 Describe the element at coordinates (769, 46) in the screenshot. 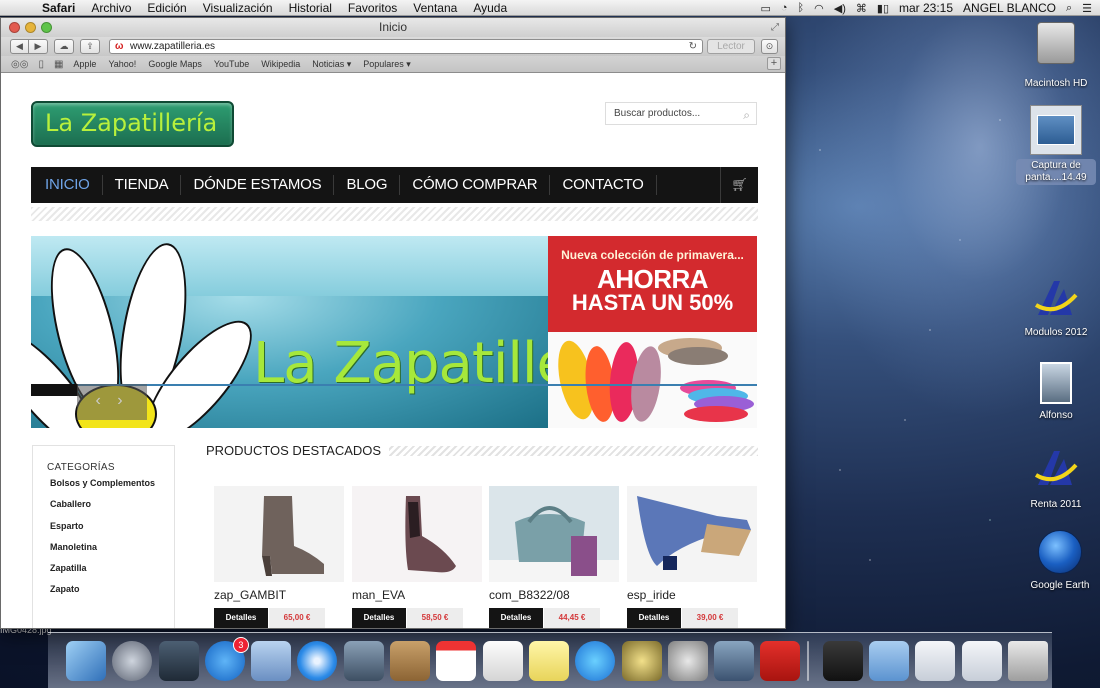

I see `downloads-button: ⊙` at that location.